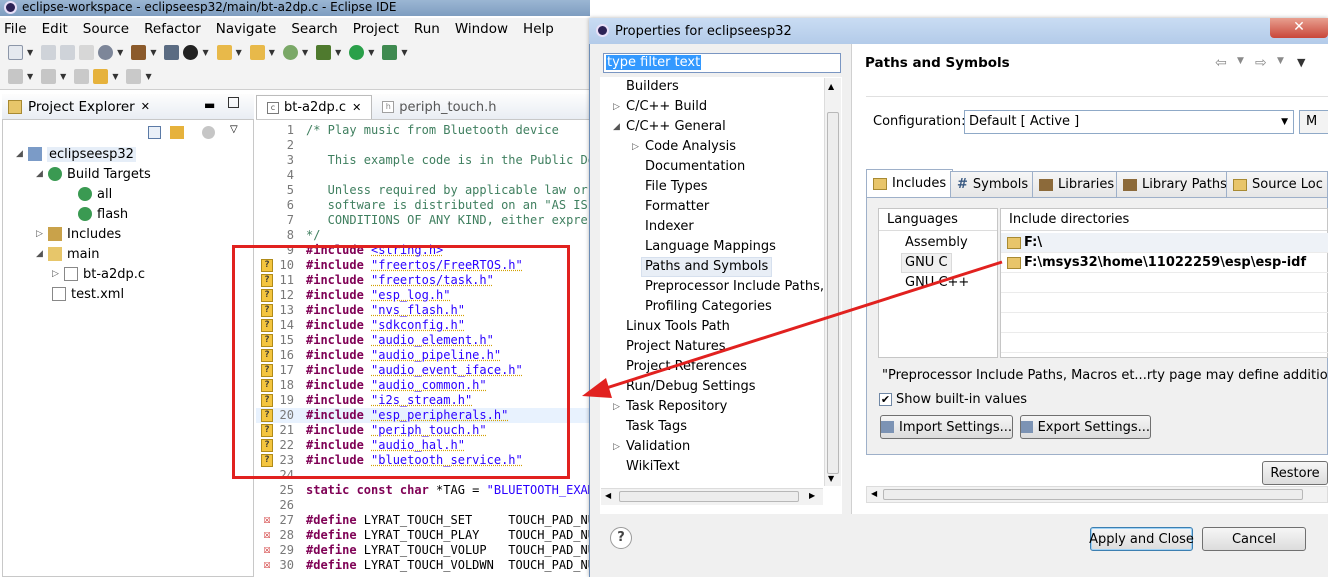 The height and width of the screenshot is (577, 1328). Describe the element at coordinates (1254, 539) in the screenshot. I see `cancel-button: Cancel` at that location.